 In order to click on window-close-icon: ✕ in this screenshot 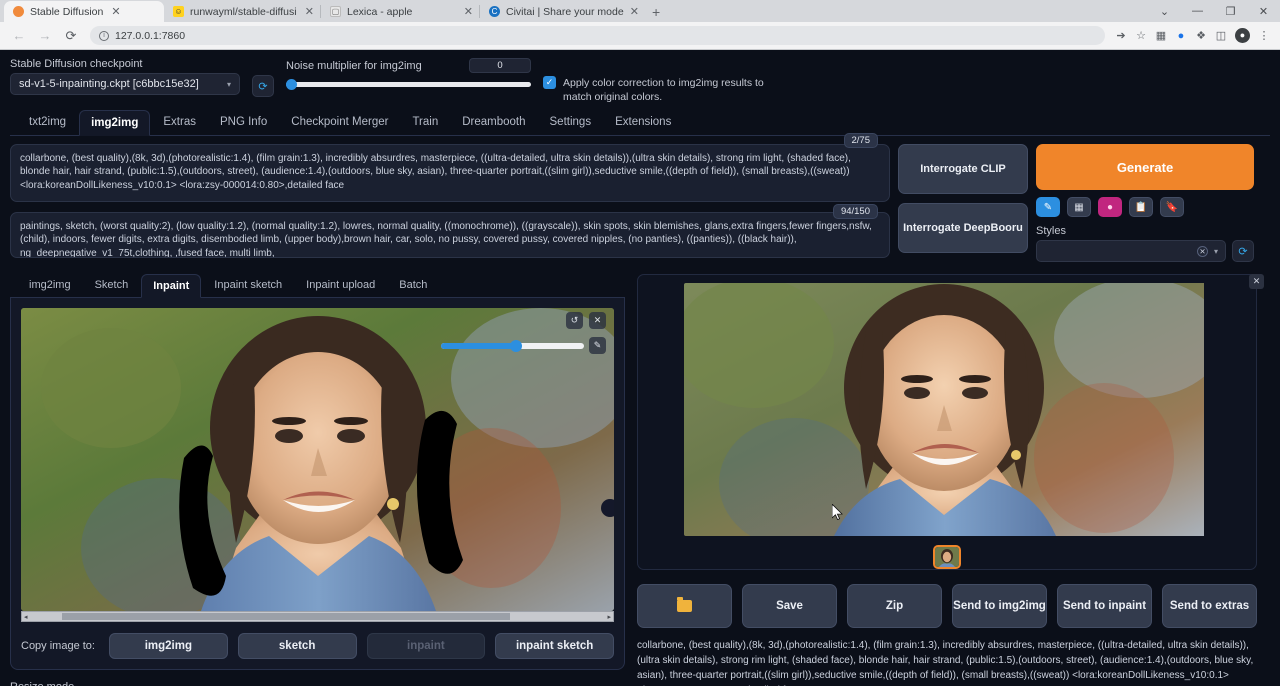, I will do `click(1263, 11)`.